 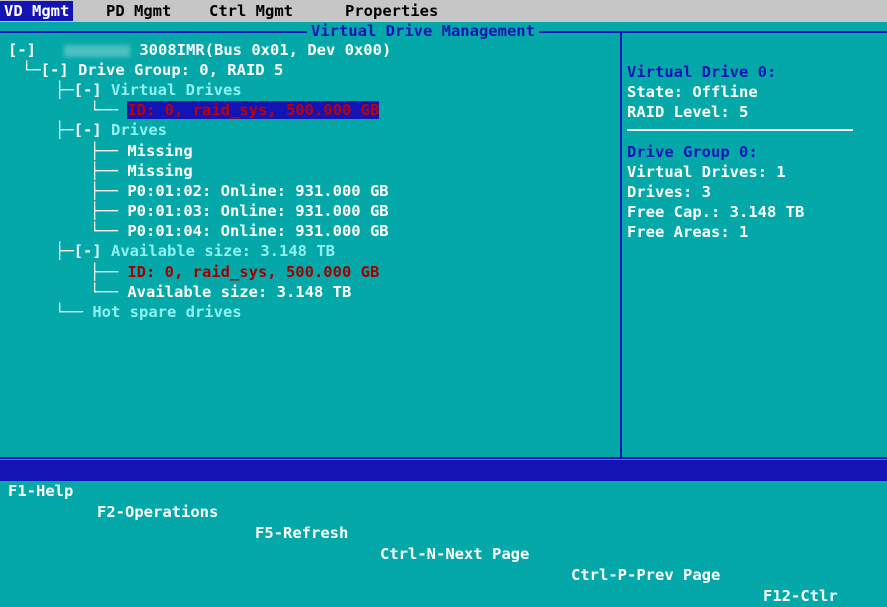 What do you see at coordinates (139, 130) in the screenshot?
I see `drives-label: Drives` at bounding box center [139, 130].